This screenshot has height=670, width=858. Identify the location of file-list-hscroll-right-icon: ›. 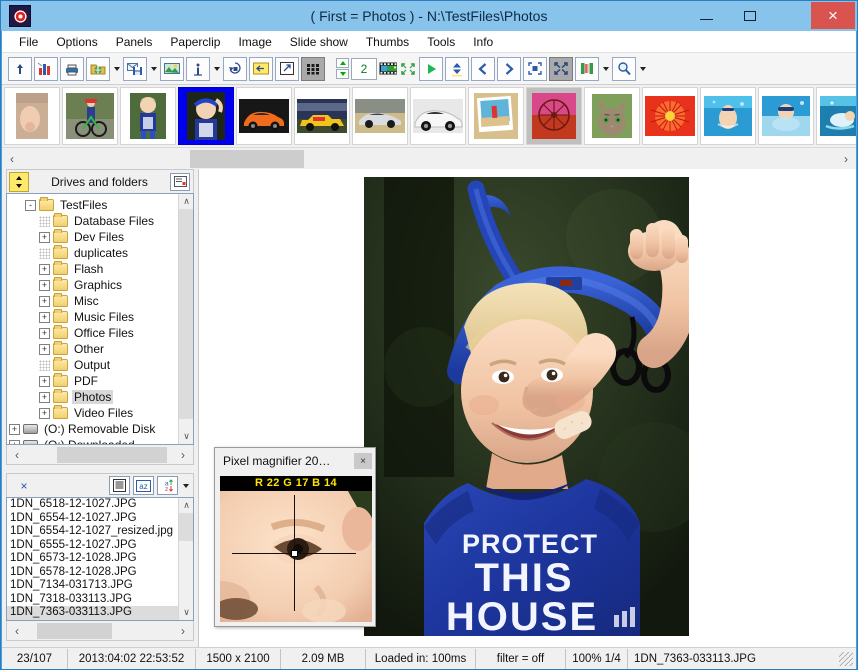
(183, 631).